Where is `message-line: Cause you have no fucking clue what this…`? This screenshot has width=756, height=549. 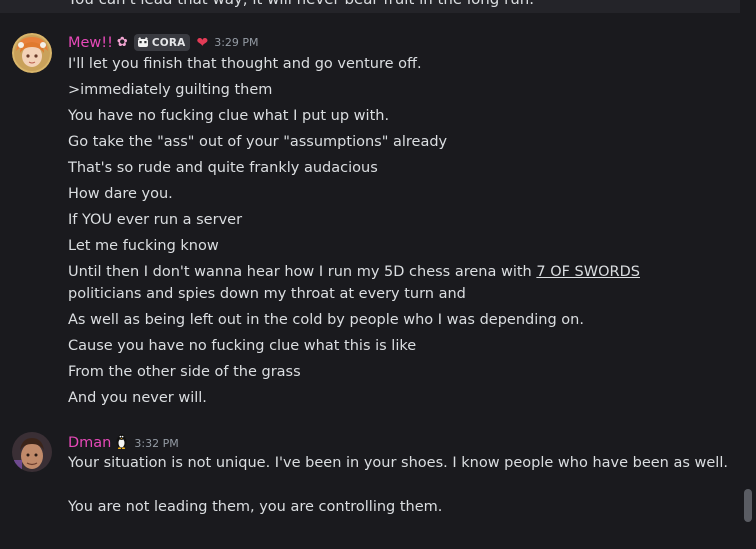 message-line: Cause you have no fucking clue what this… is located at coordinates (242, 346).